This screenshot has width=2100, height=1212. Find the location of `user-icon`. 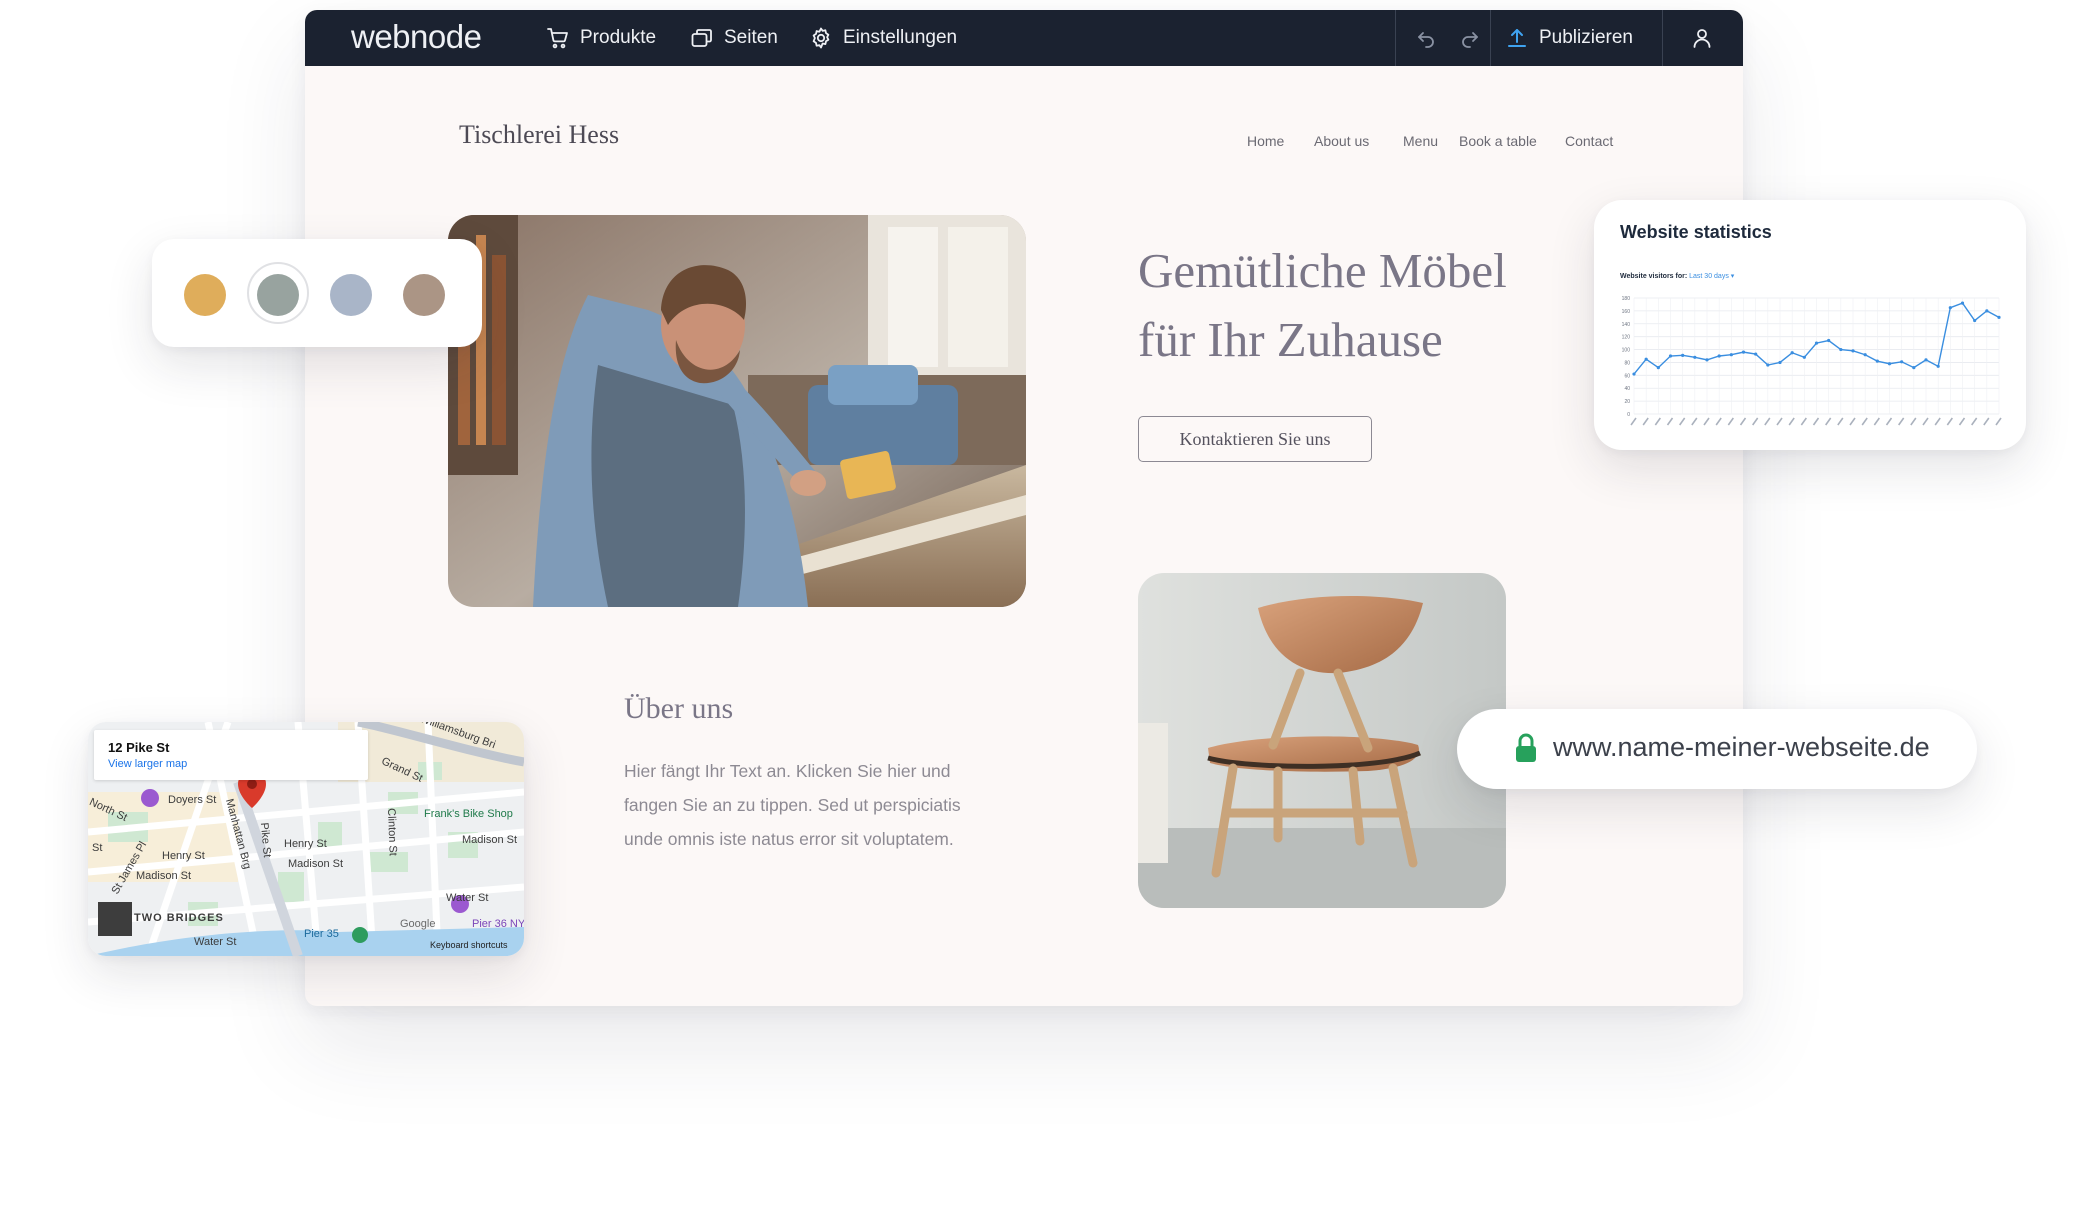

user-icon is located at coordinates (1702, 38).